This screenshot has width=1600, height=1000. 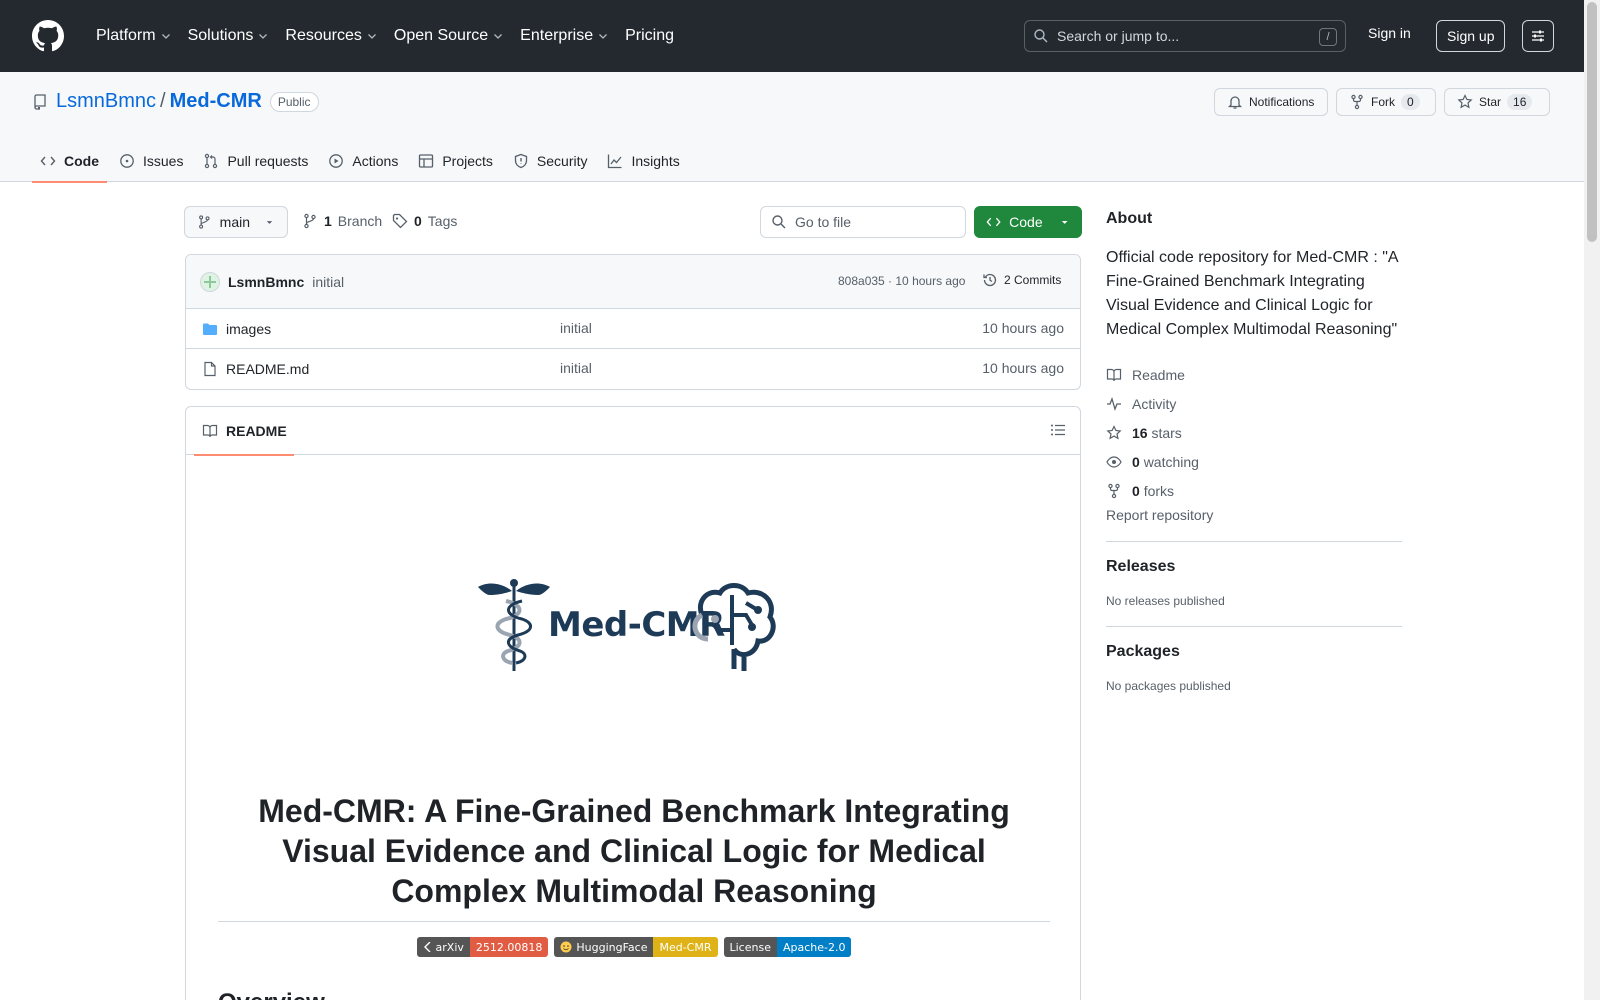 I want to click on huggingface-badge: HuggingFace Med-CMR, so click(x=636, y=947).